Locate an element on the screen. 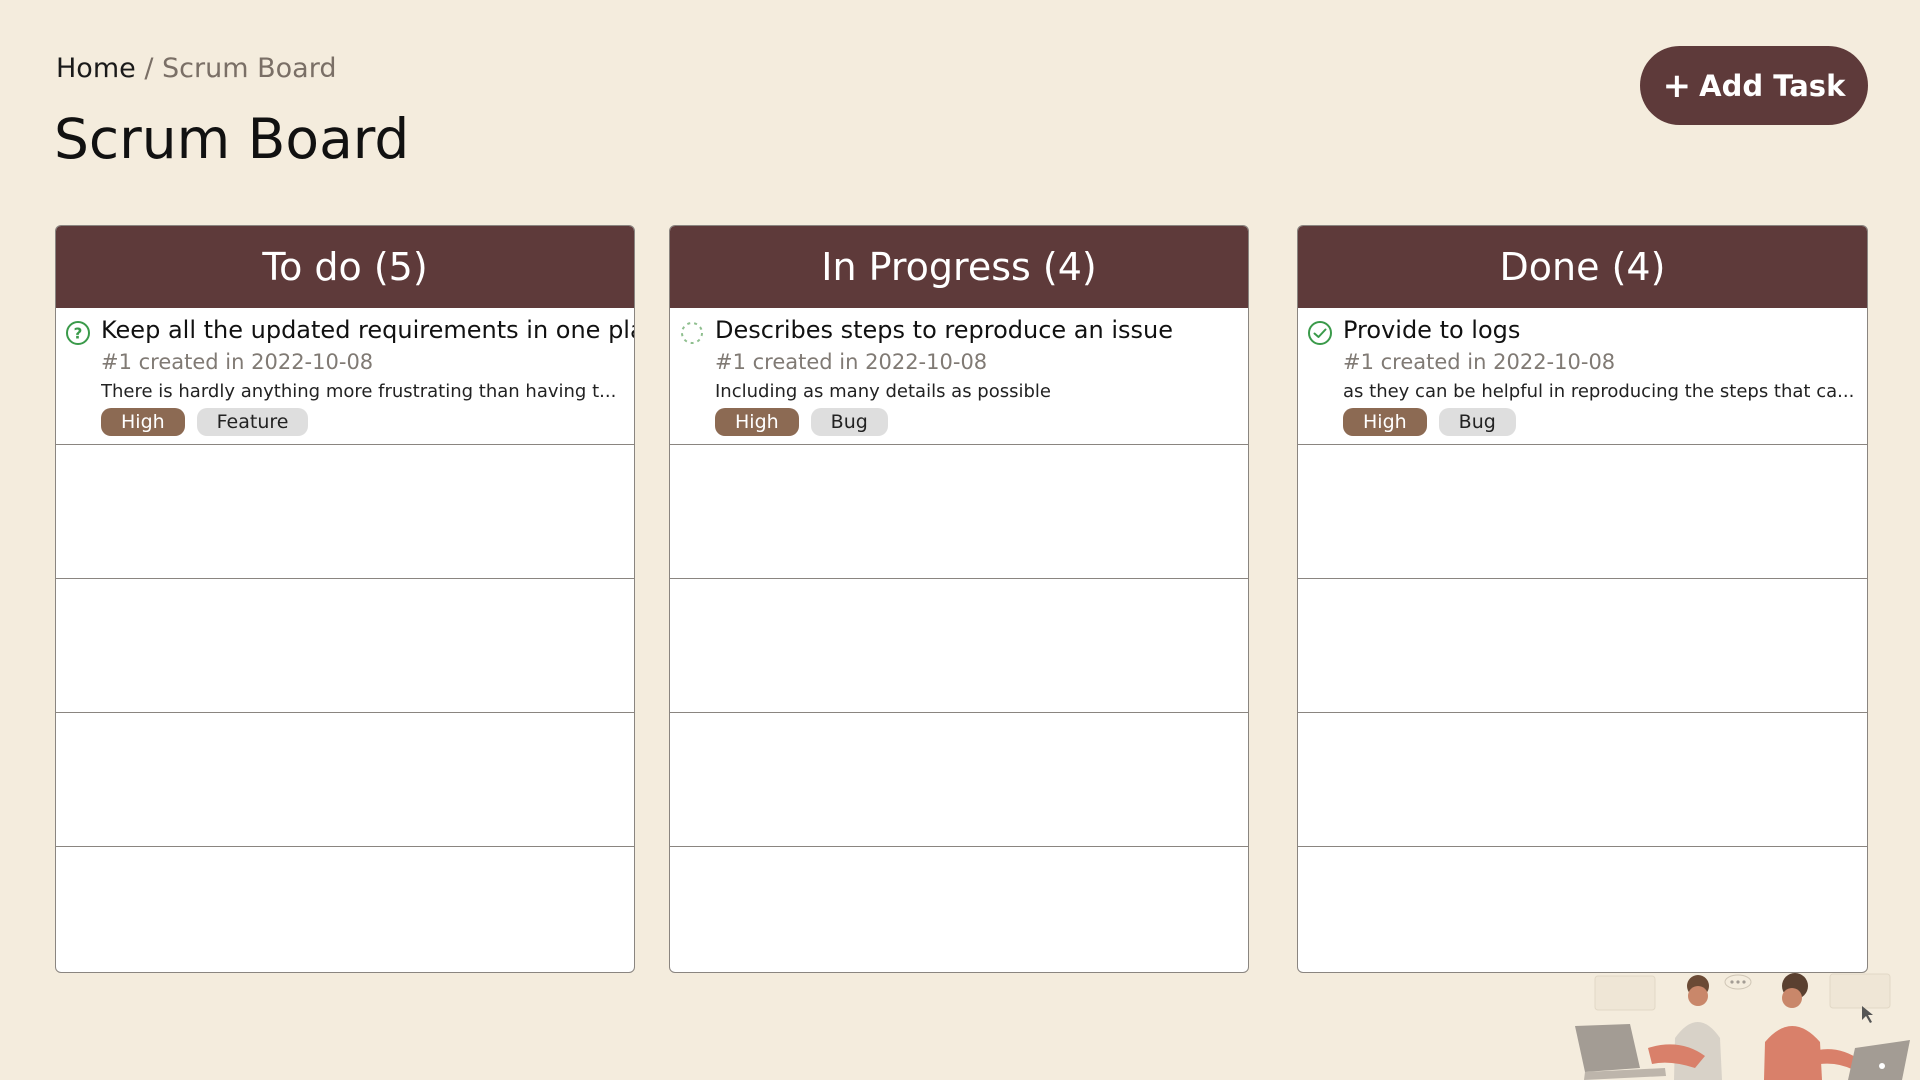  card-title: Describes steps to reproduce an issue is located at coordinates (944, 330).